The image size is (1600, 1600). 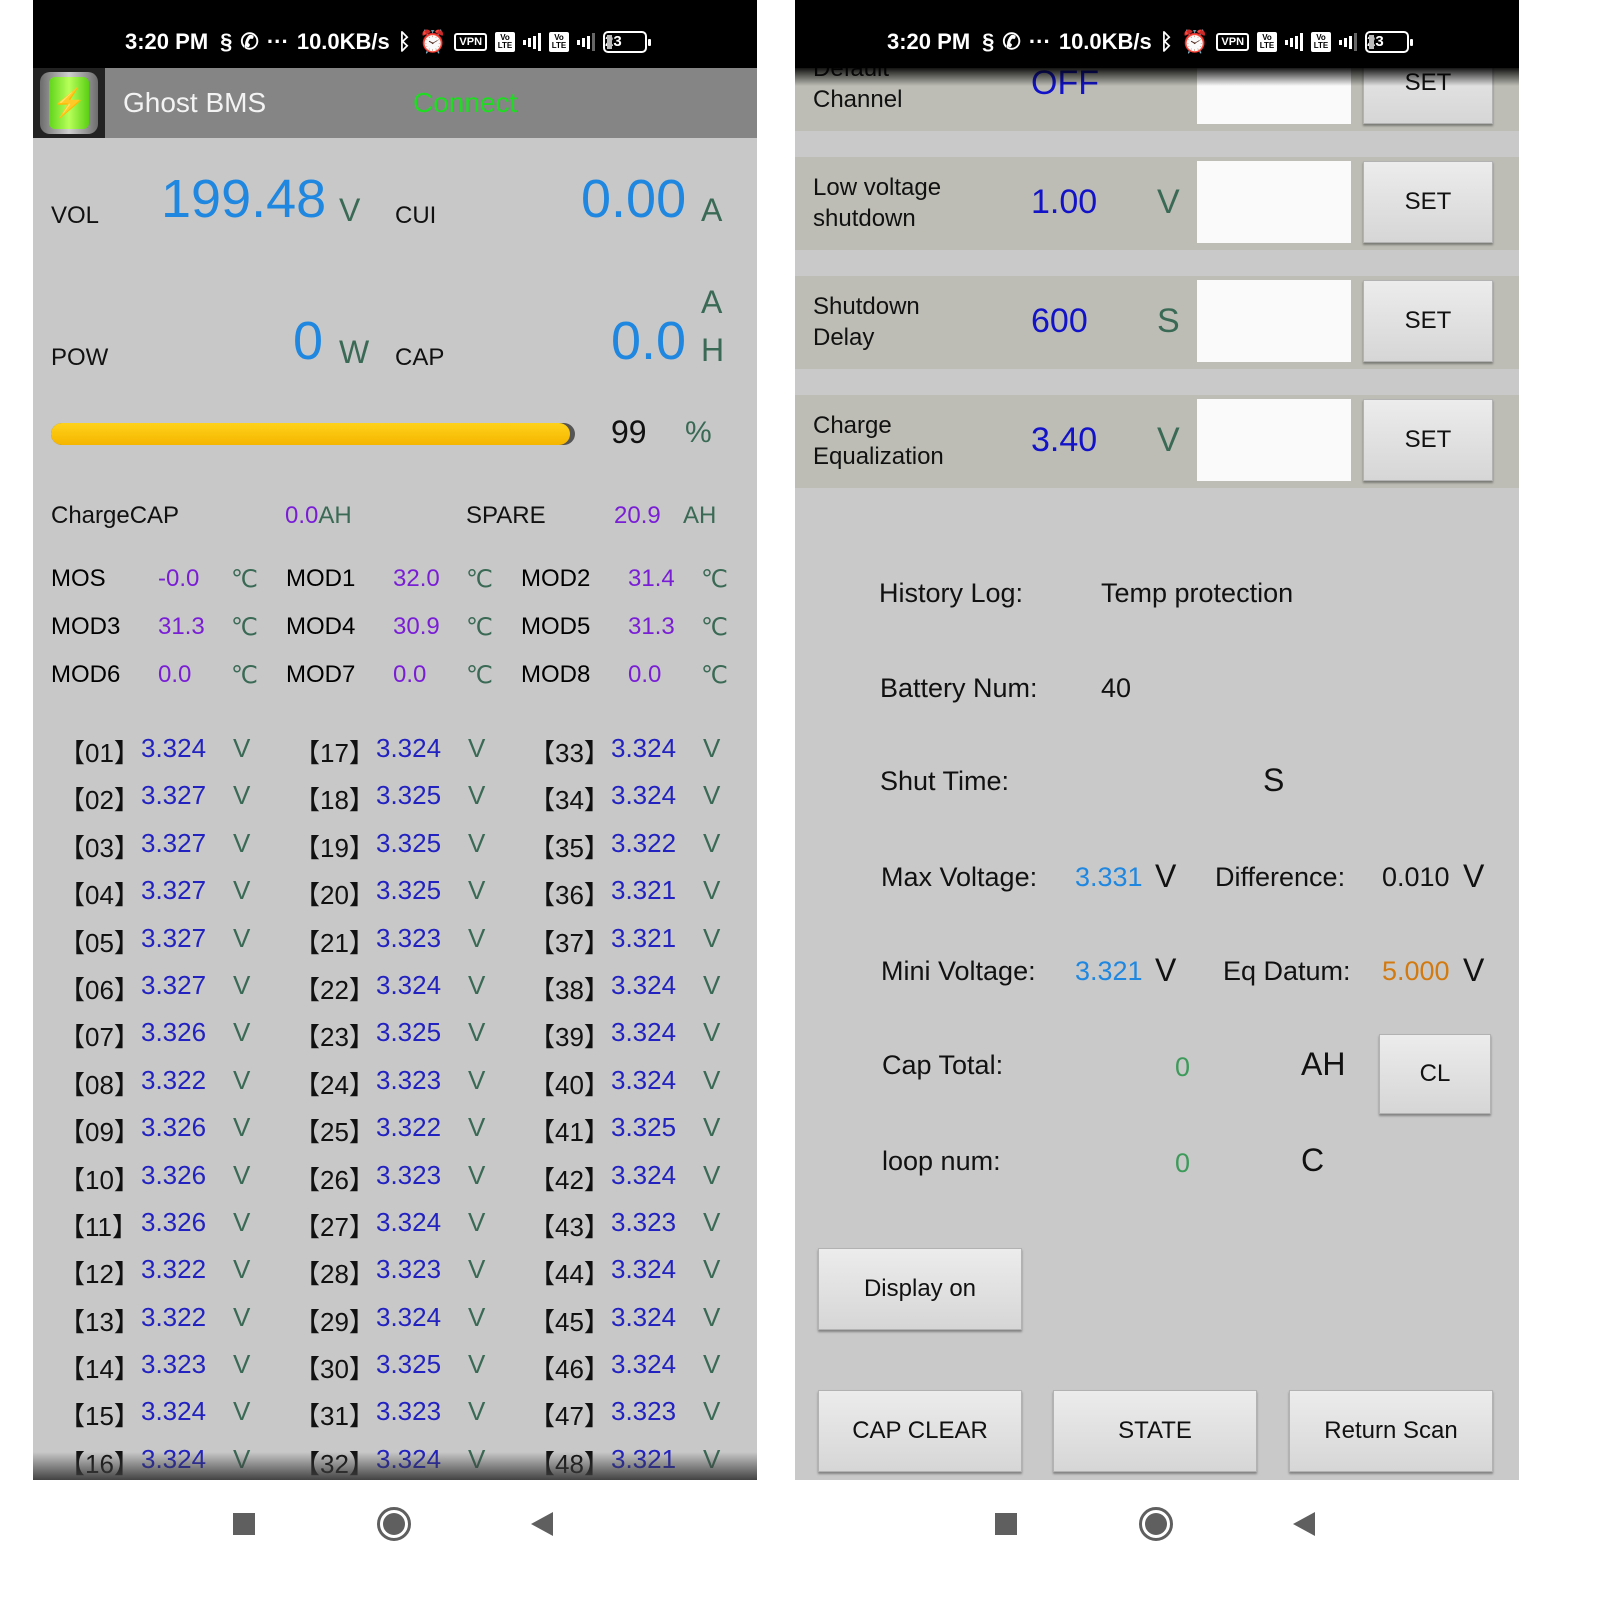 I want to click on bluetooth-icon: ᛒ, so click(x=404, y=41).